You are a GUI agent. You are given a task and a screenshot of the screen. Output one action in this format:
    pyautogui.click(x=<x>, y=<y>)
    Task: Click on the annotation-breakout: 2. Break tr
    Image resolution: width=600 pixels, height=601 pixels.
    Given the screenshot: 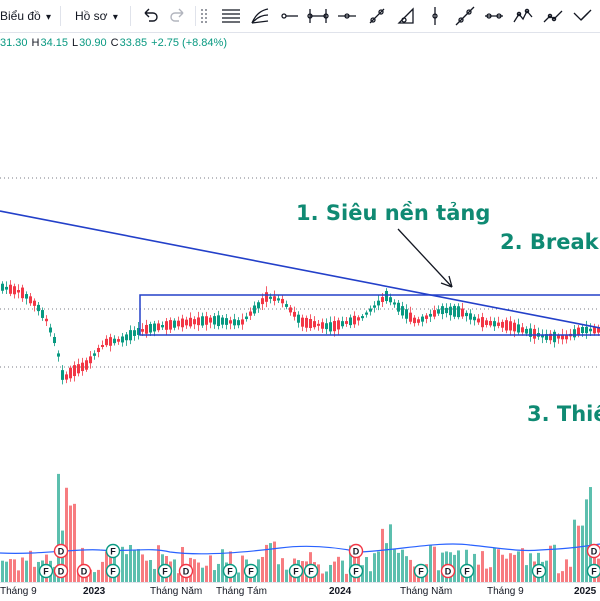 What is the action you would take?
    pyautogui.click(x=550, y=242)
    